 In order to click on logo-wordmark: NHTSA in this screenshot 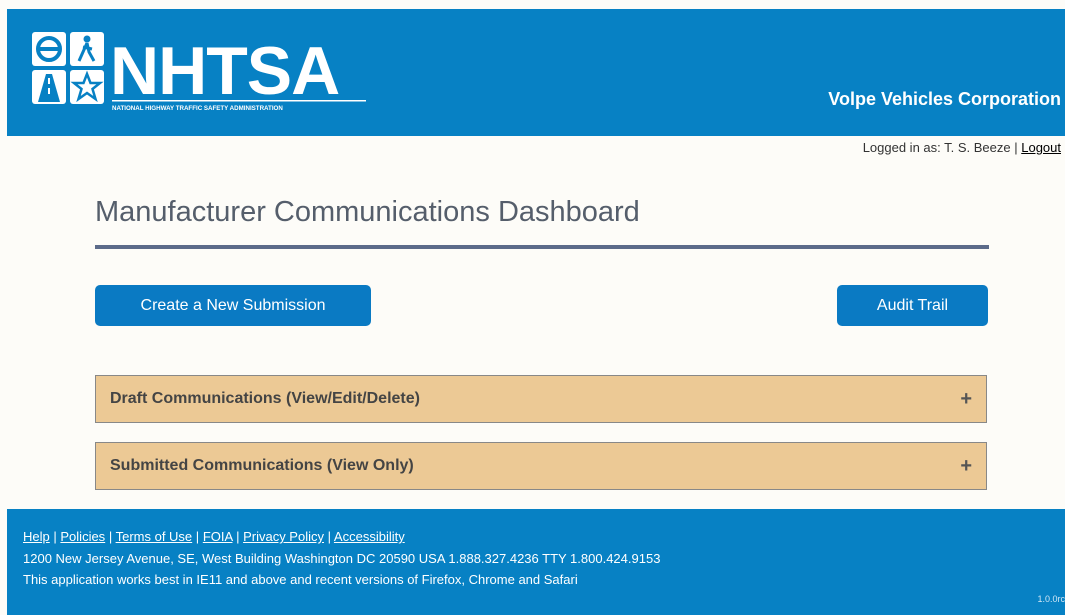, I will do `click(224, 71)`.